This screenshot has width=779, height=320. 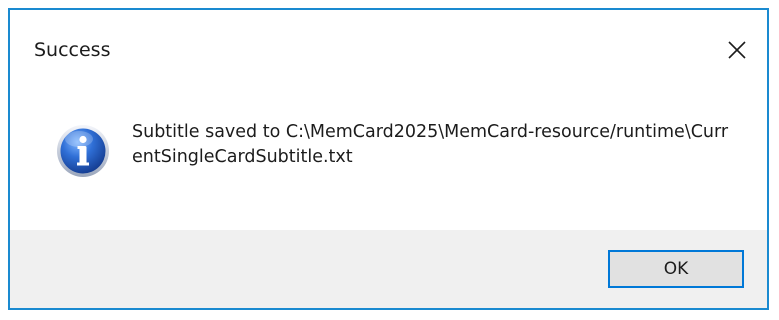 What do you see at coordinates (83, 151) in the screenshot?
I see `info-icon` at bounding box center [83, 151].